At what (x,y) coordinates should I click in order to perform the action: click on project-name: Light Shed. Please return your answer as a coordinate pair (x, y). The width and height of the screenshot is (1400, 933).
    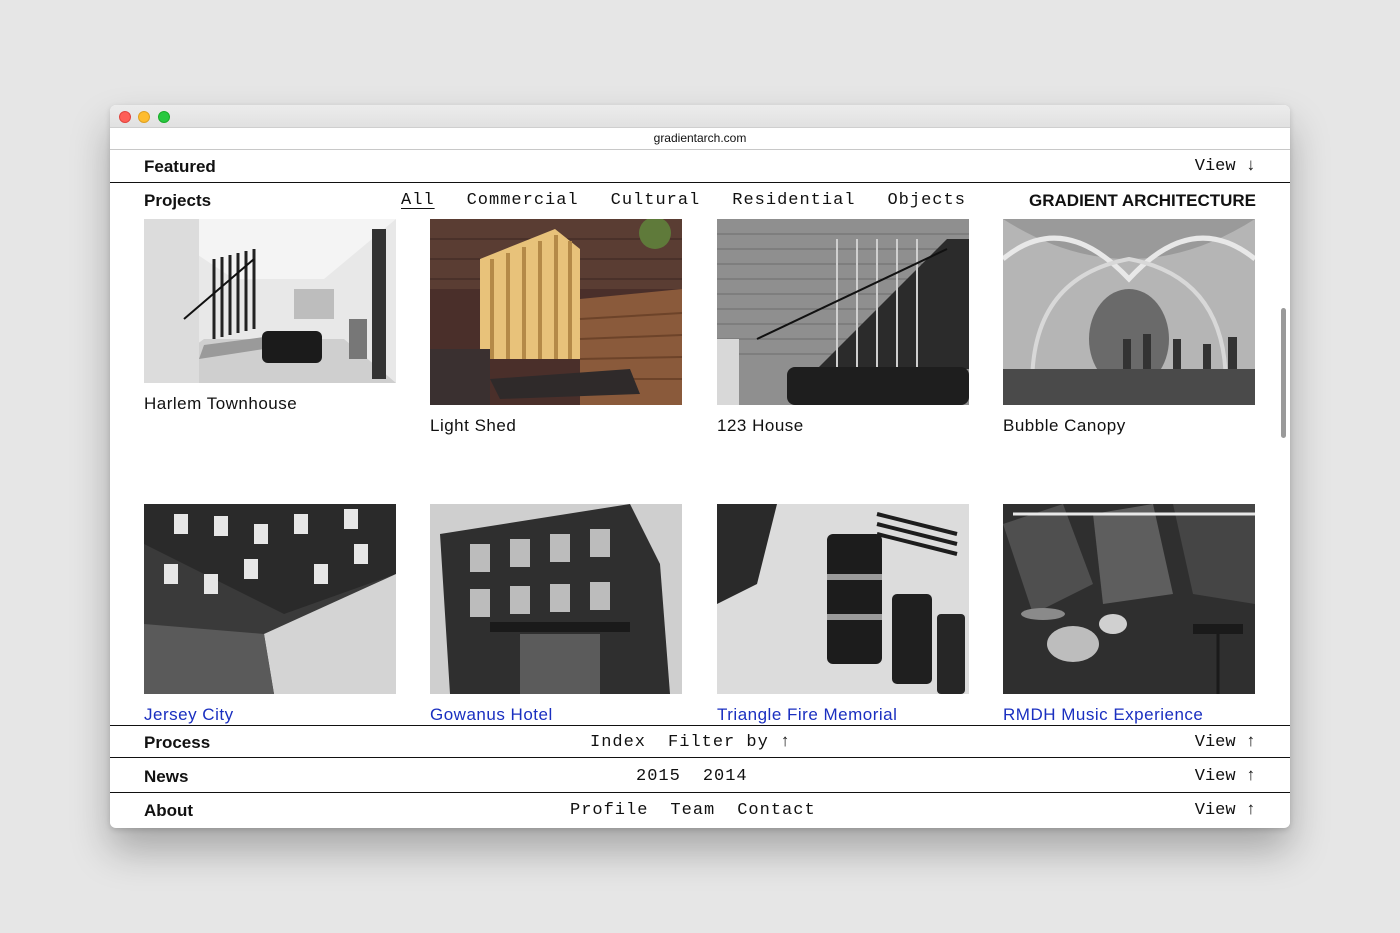
    Looking at the image, I should click on (473, 425).